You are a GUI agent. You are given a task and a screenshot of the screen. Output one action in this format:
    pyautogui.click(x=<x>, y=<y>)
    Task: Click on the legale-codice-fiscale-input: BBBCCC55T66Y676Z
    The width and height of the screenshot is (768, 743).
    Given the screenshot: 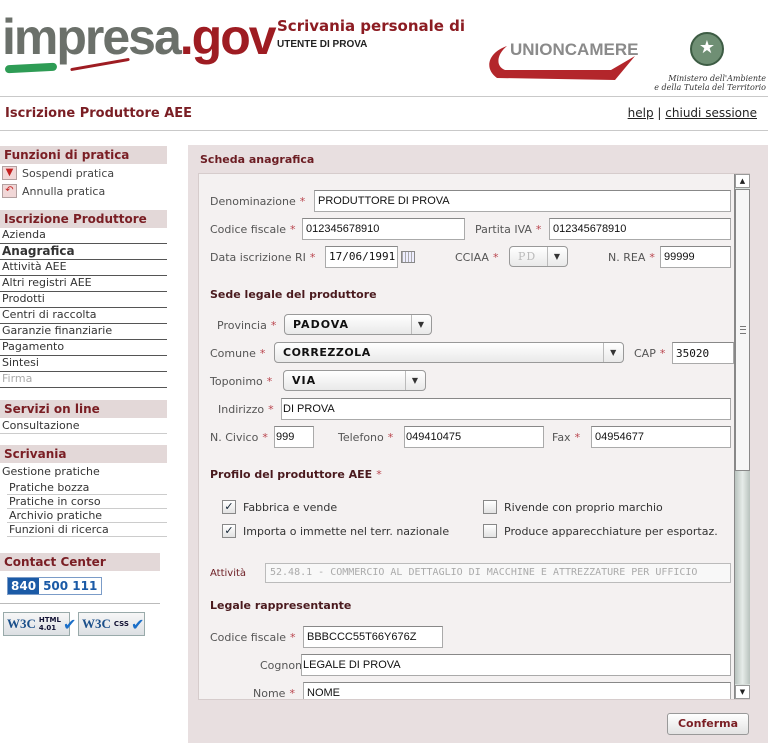 What is the action you would take?
    pyautogui.click(x=373, y=637)
    